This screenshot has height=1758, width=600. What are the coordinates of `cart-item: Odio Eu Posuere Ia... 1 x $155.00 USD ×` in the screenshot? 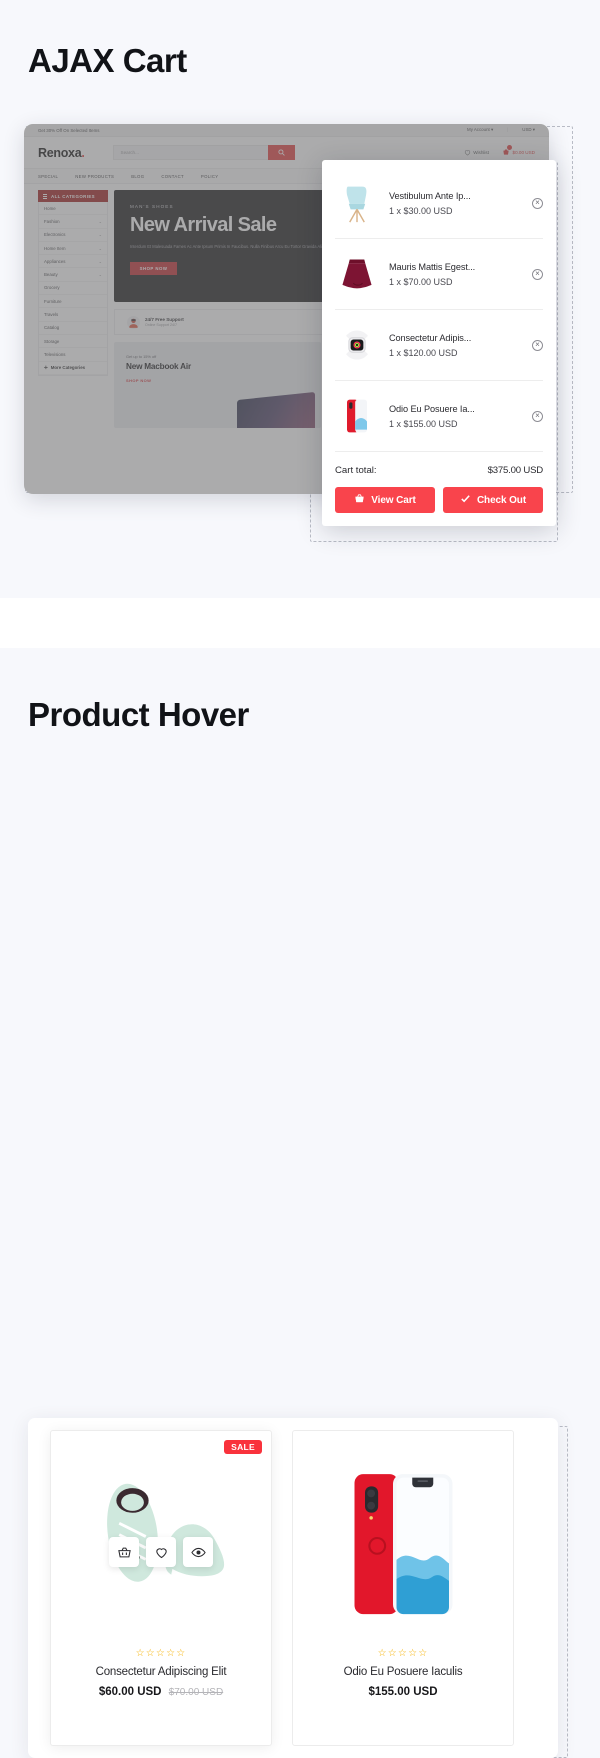 It's located at (439, 416).